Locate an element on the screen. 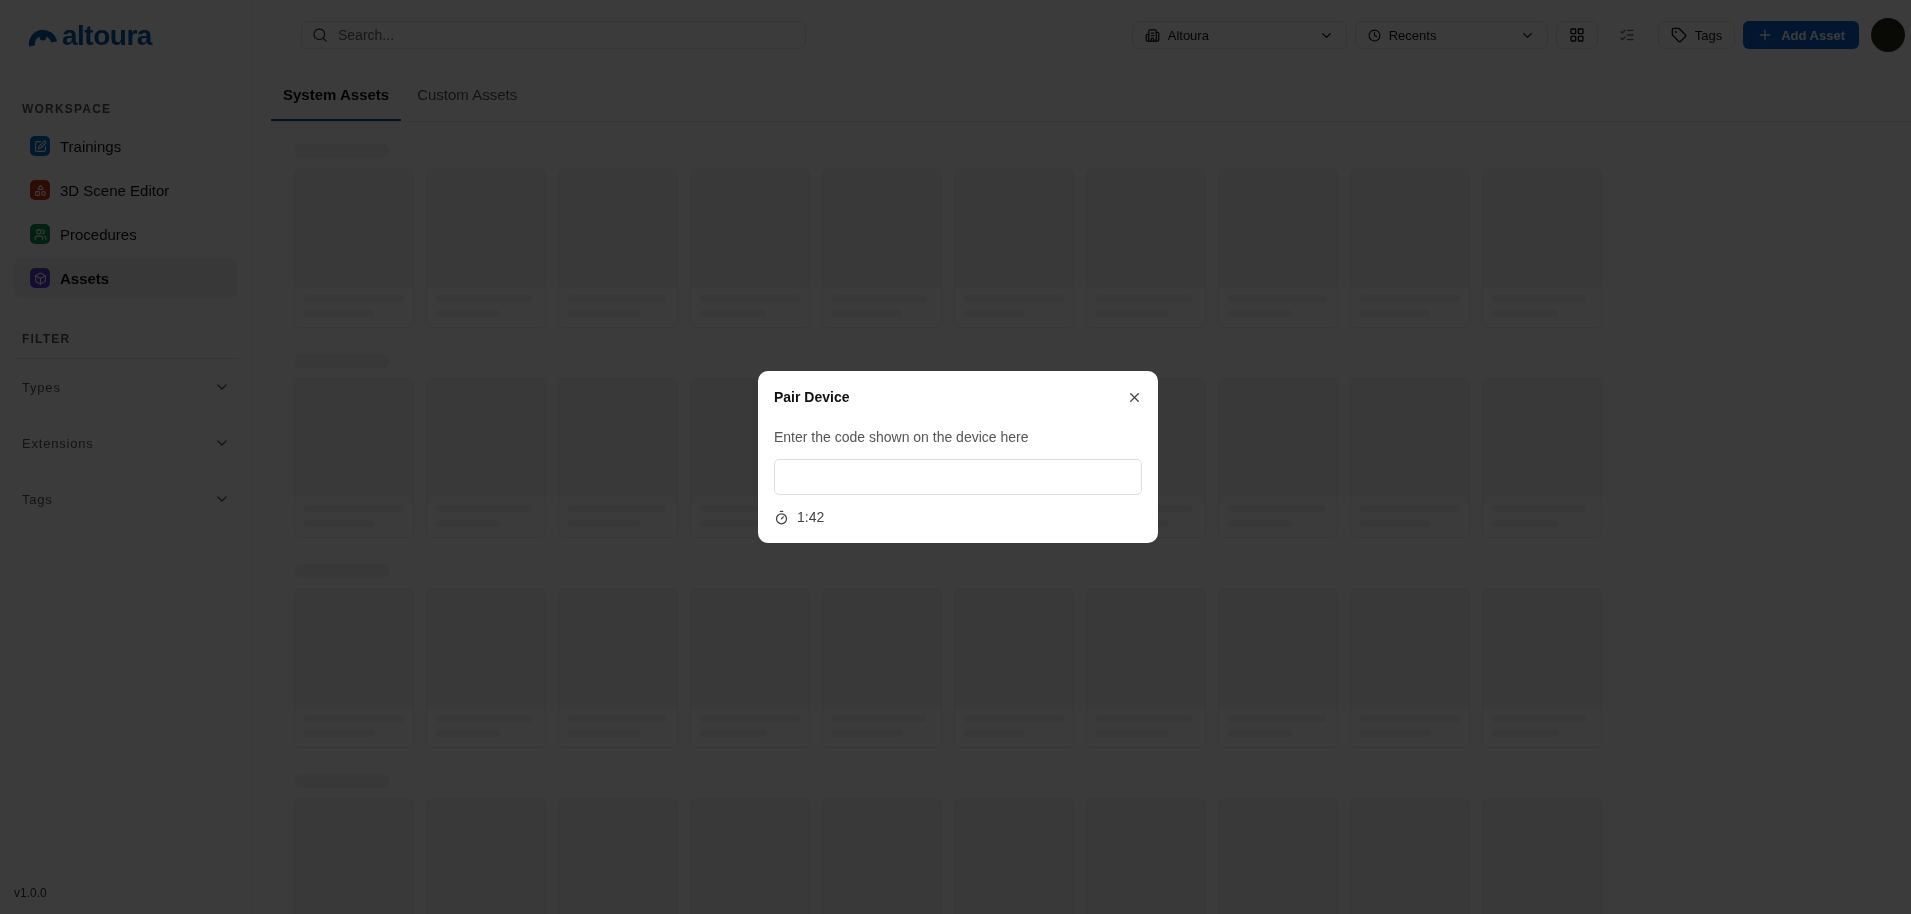 Image resolution: width=1911 pixels, height=914 pixels. code-input-field is located at coordinates (958, 477).